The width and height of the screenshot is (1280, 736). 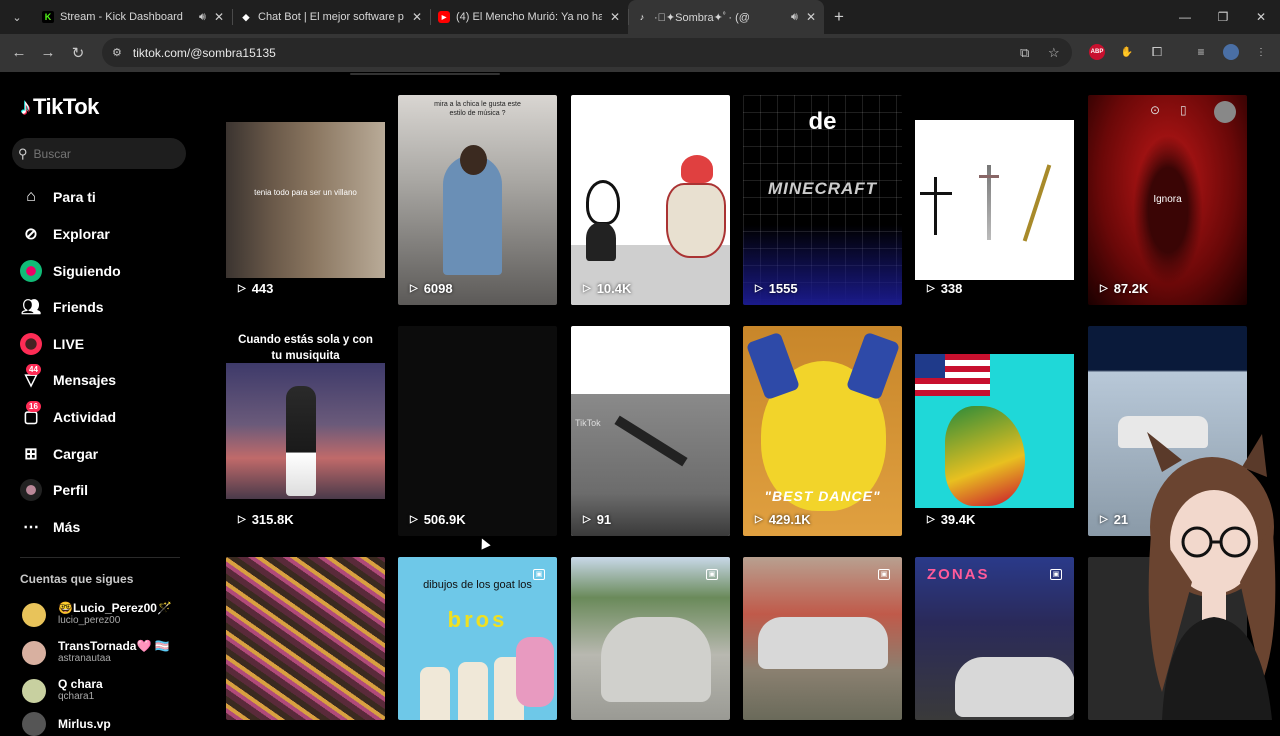 I want to click on browser-tab: K Stream - Kick Dashboard 🔊︎ ✕, so click(x=133, y=17).